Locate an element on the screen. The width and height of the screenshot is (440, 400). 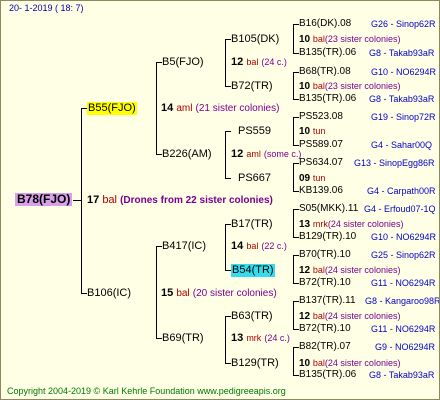
g4-id: B54(TR) is located at coordinates (253, 270).